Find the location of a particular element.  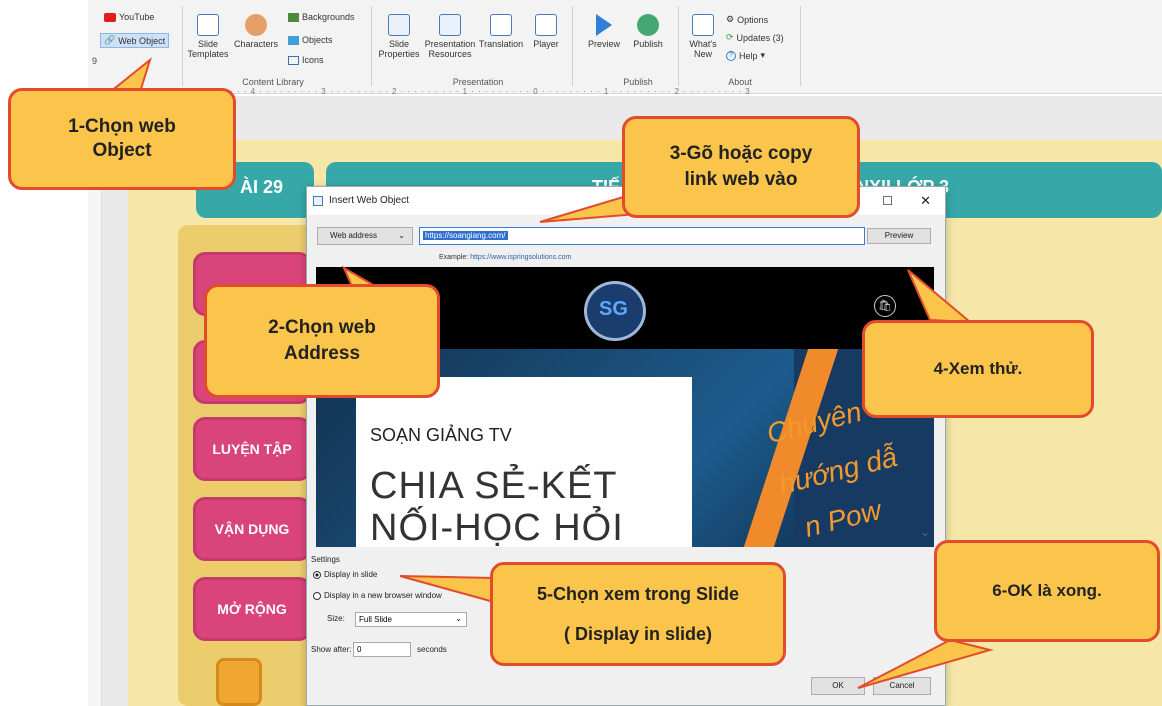

callout-step-4: 4-Xem thử. is located at coordinates (978, 369).